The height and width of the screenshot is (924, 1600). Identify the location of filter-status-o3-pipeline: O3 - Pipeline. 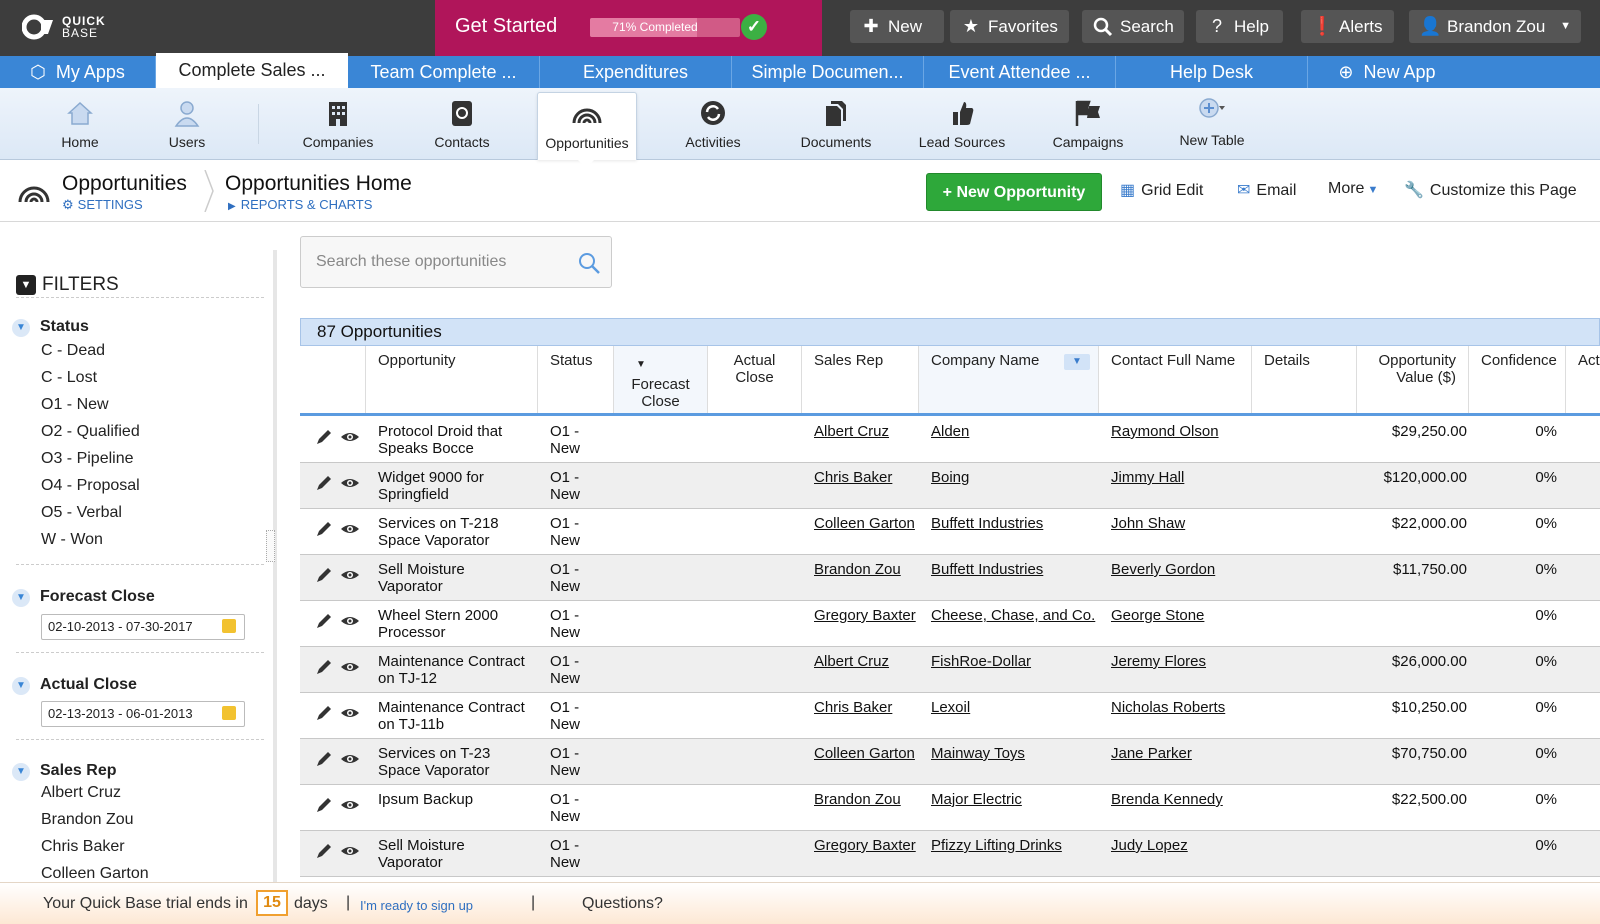
(87, 459).